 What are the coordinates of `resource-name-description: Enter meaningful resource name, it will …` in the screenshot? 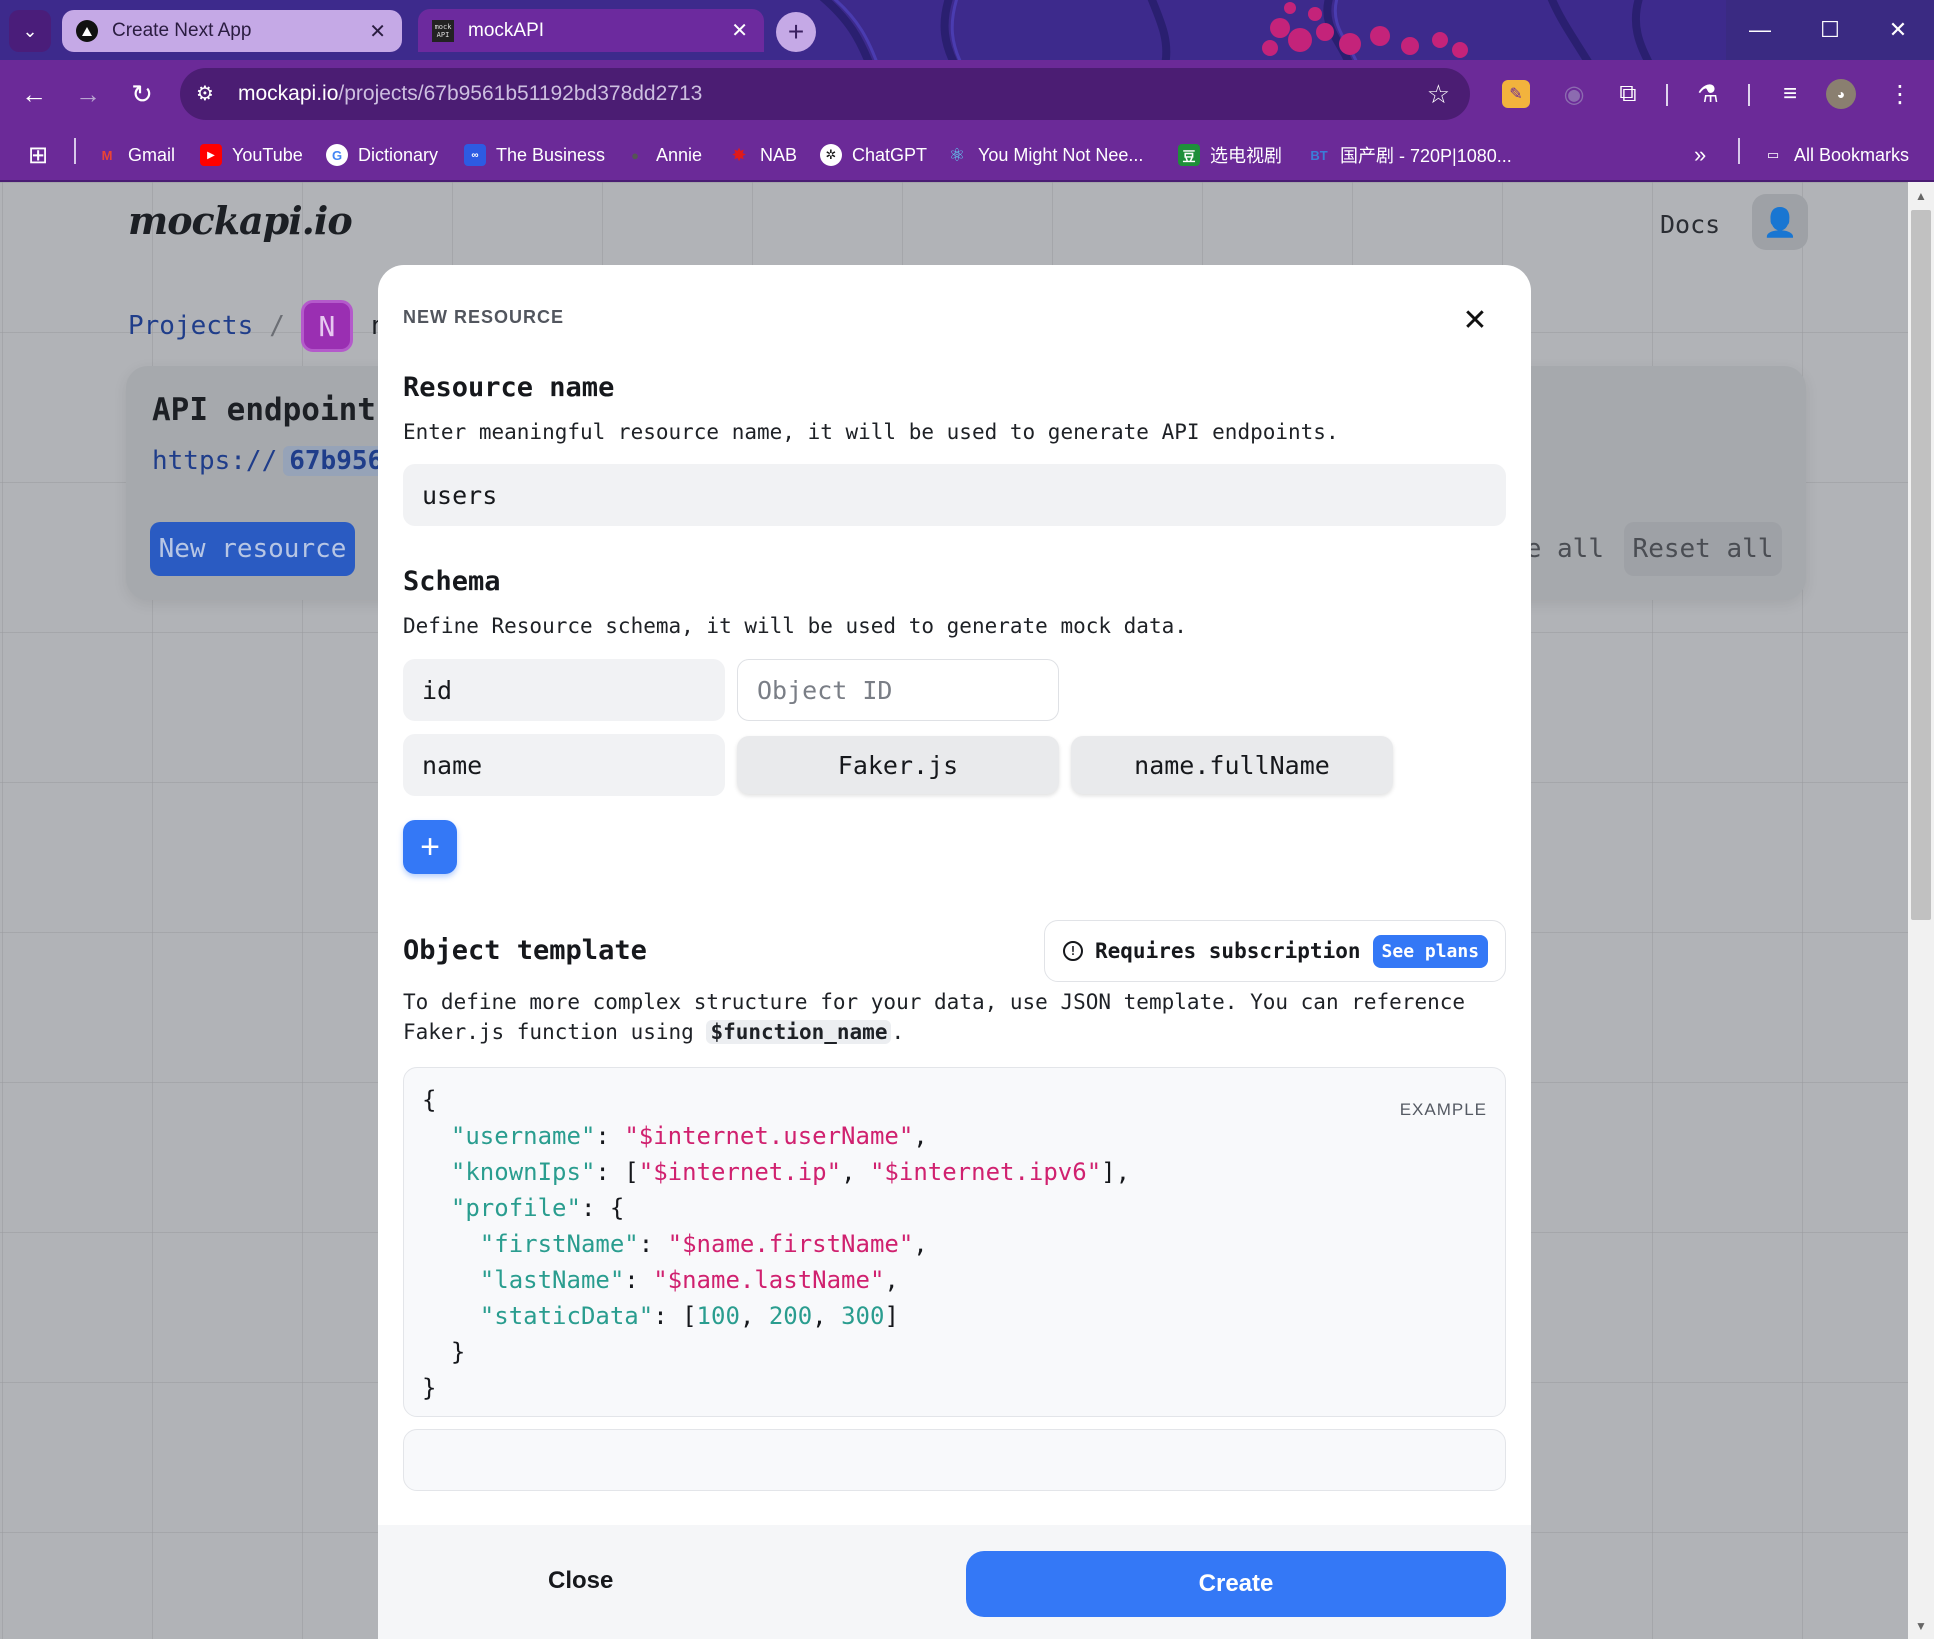 It's located at (871, 432).